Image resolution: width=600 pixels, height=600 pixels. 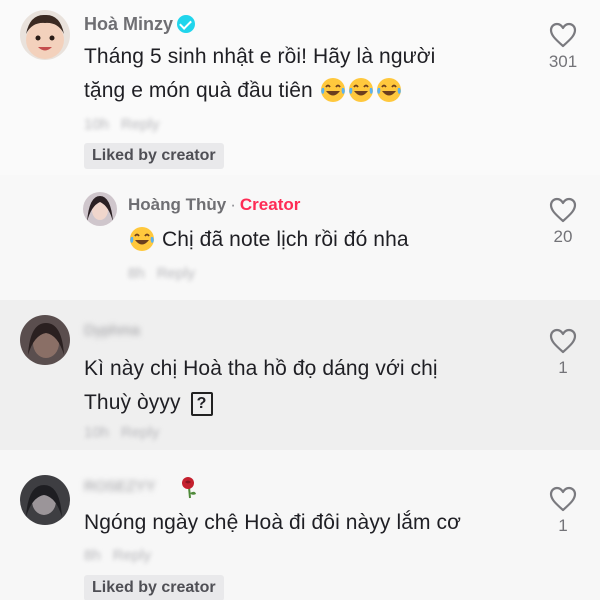 What do you see at coordinates (201, 404) in the screenshot?
I see `unsupported-glyph-icon: ?` at bounding box center [201, 404].